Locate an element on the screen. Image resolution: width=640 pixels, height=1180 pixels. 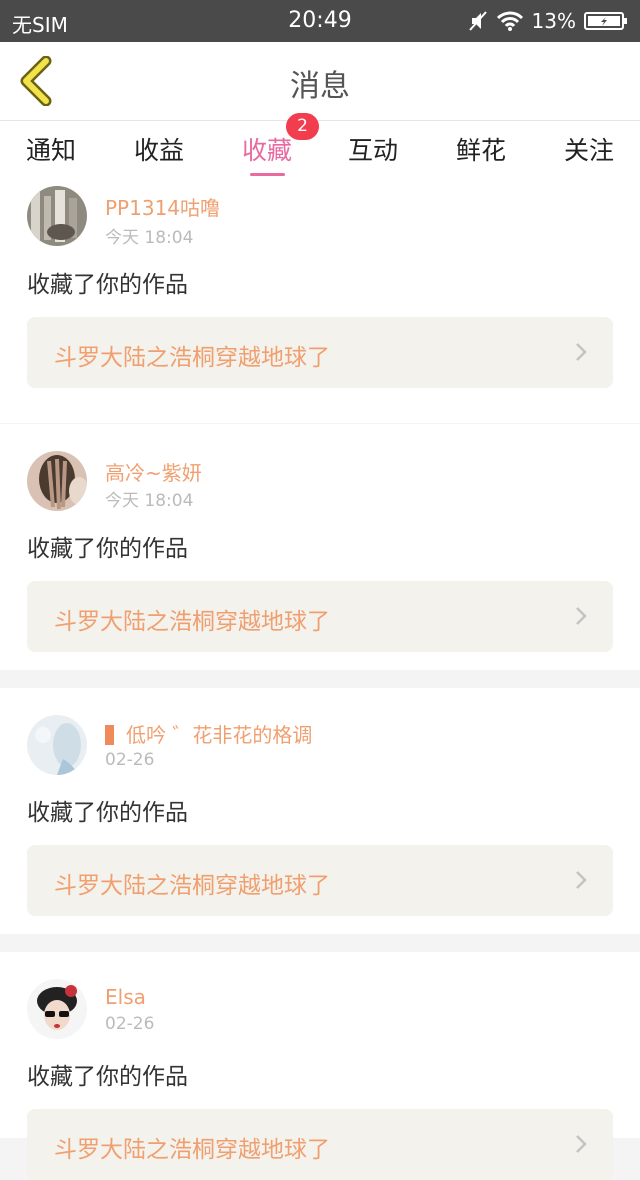
mute-icon is located at coordinates (478, 21).